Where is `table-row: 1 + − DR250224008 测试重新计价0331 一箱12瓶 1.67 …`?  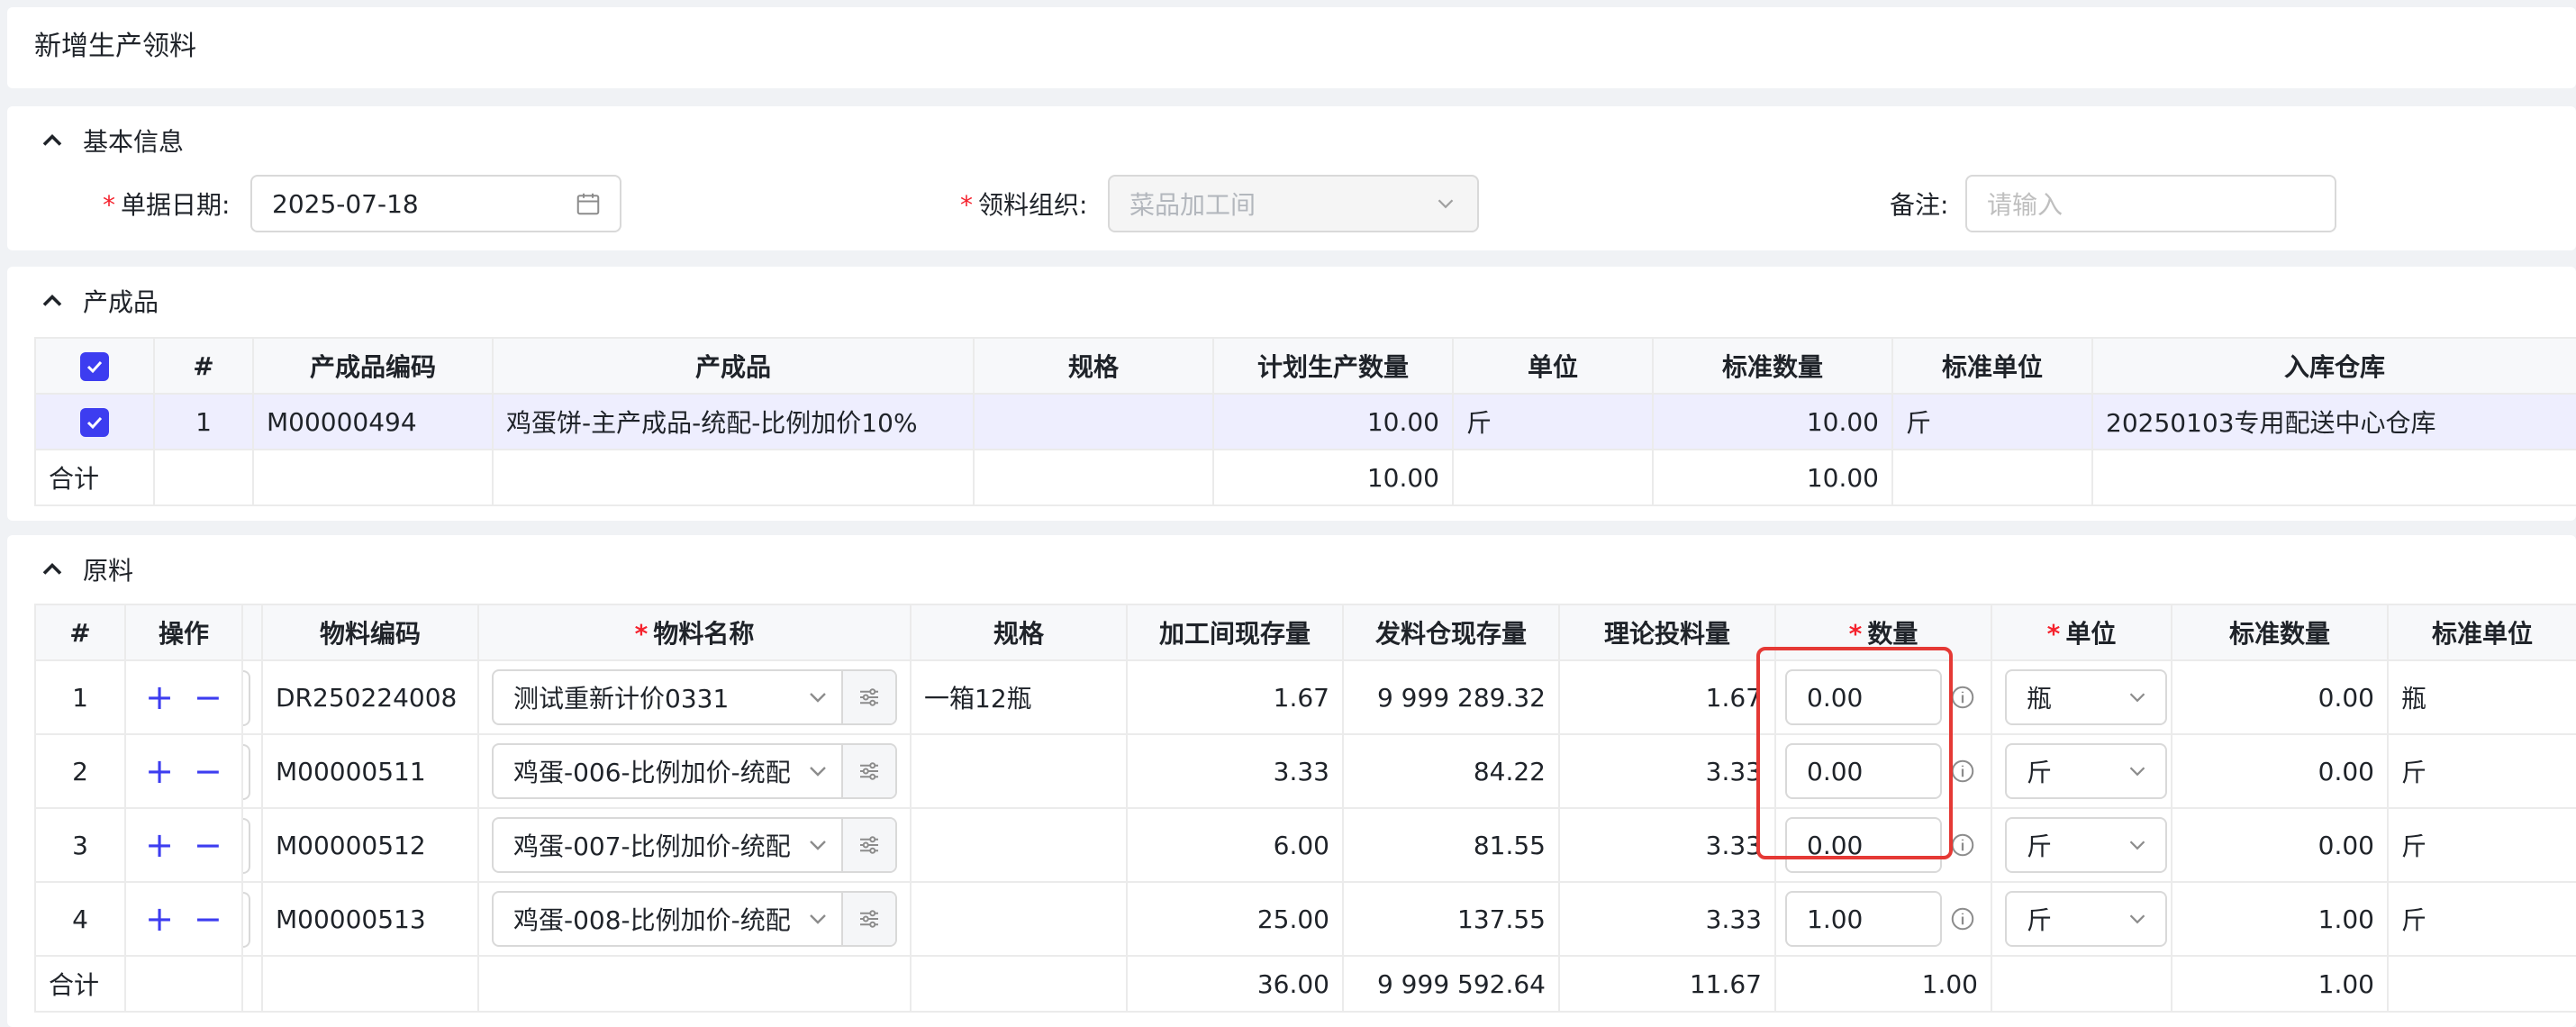
table-row: 1 + − DR250224008 测试重新计价0331 一箱12瓶 1.67 … is located at coordinates (1305, 697).